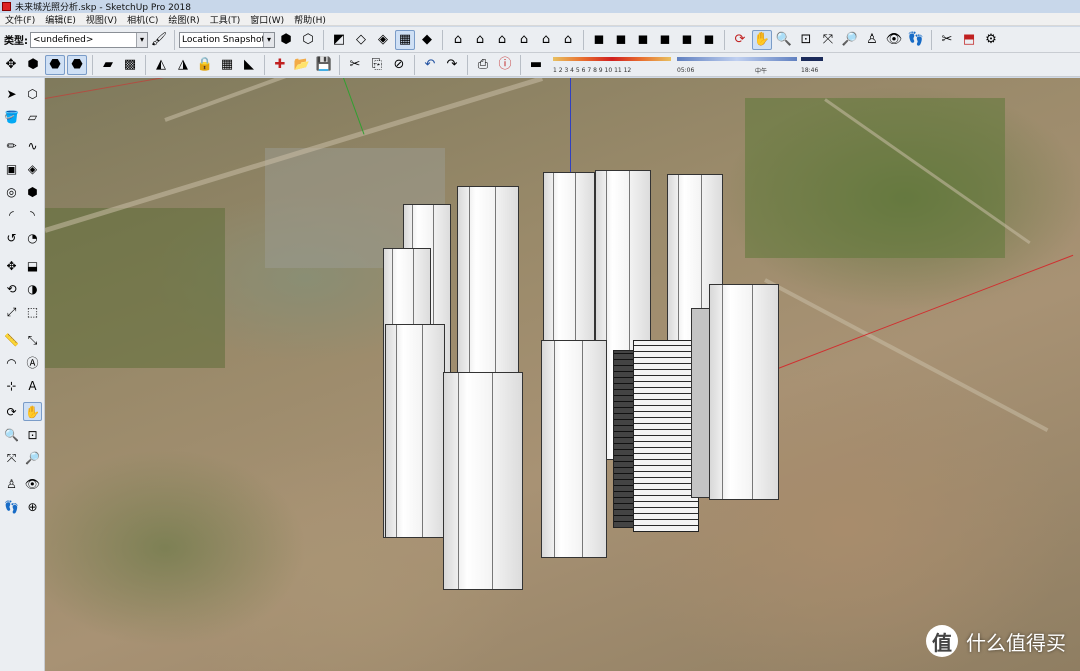 The image size is (1080, 671). I want to click on layers-icon: ◼, so click(643, 40).